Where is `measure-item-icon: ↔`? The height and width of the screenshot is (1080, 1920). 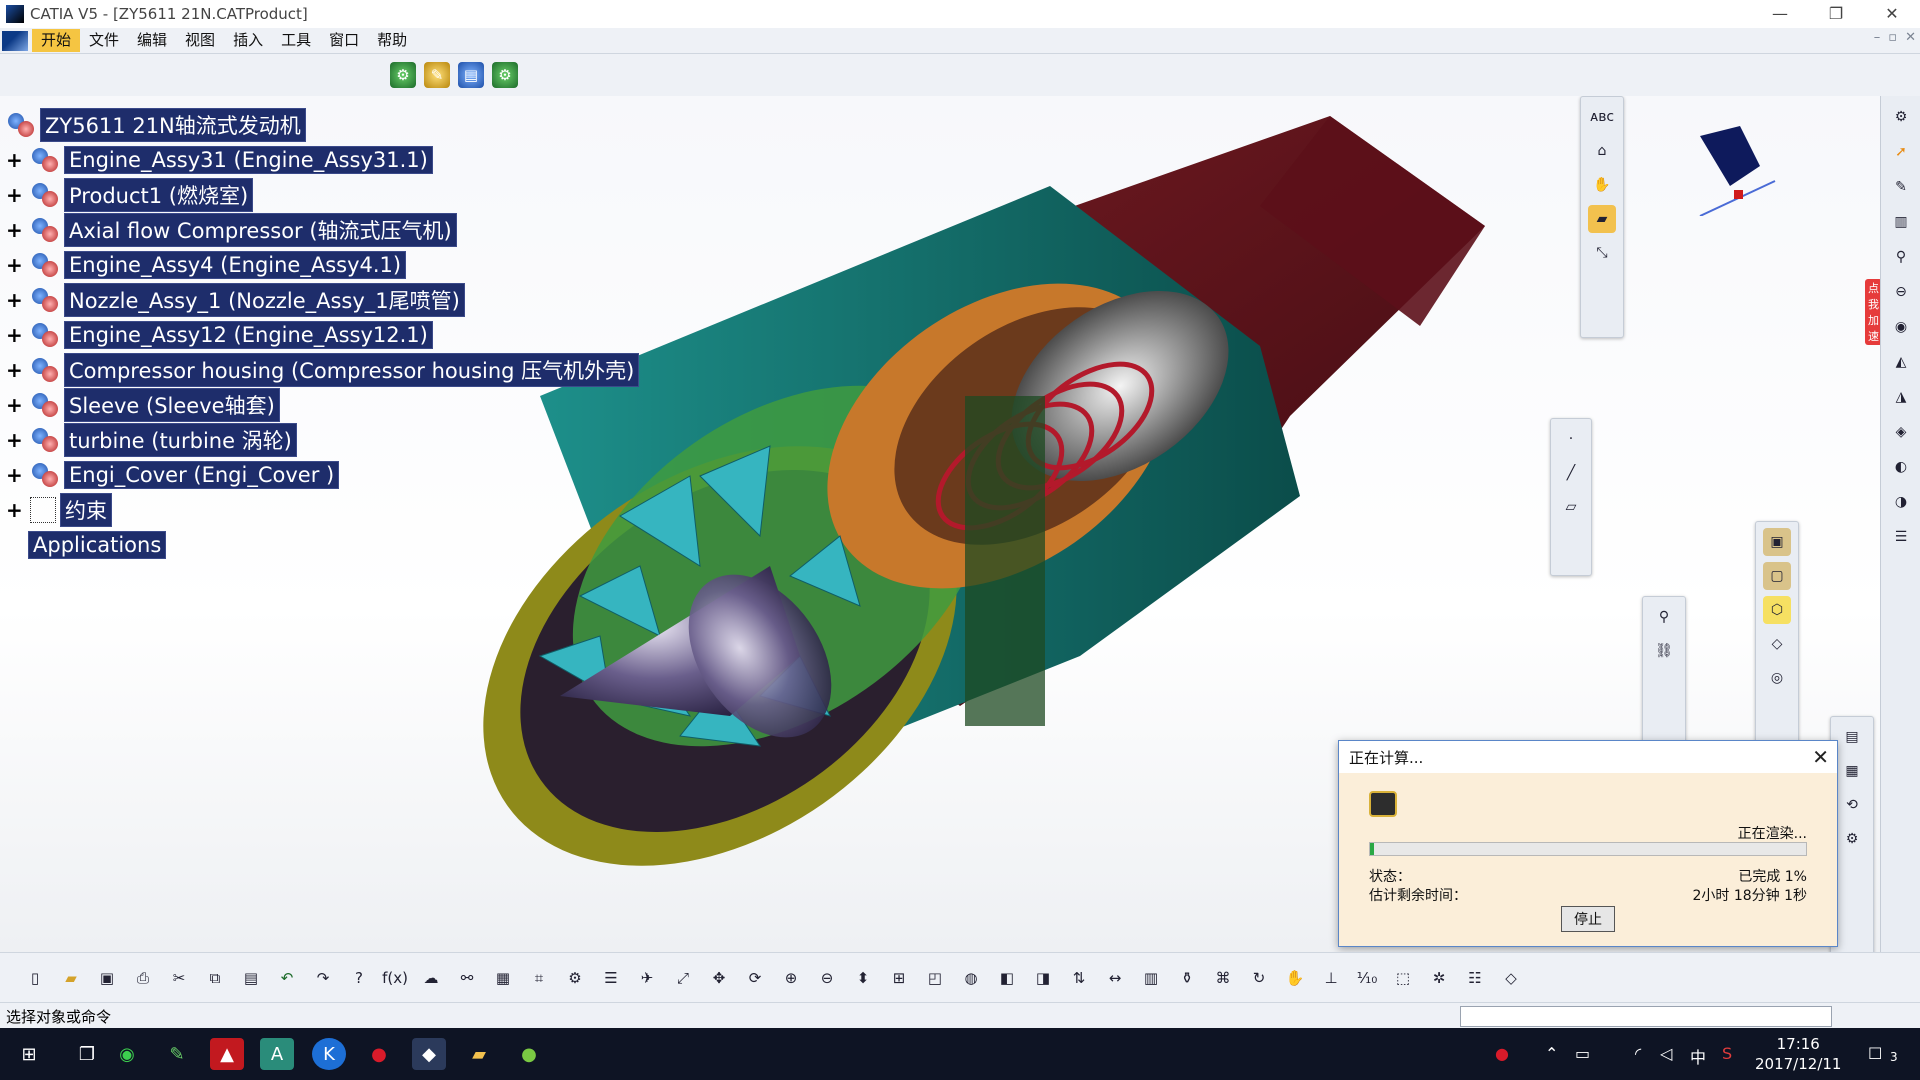
measure-item-icon: ↔ is located at coordinates (1115, 978).